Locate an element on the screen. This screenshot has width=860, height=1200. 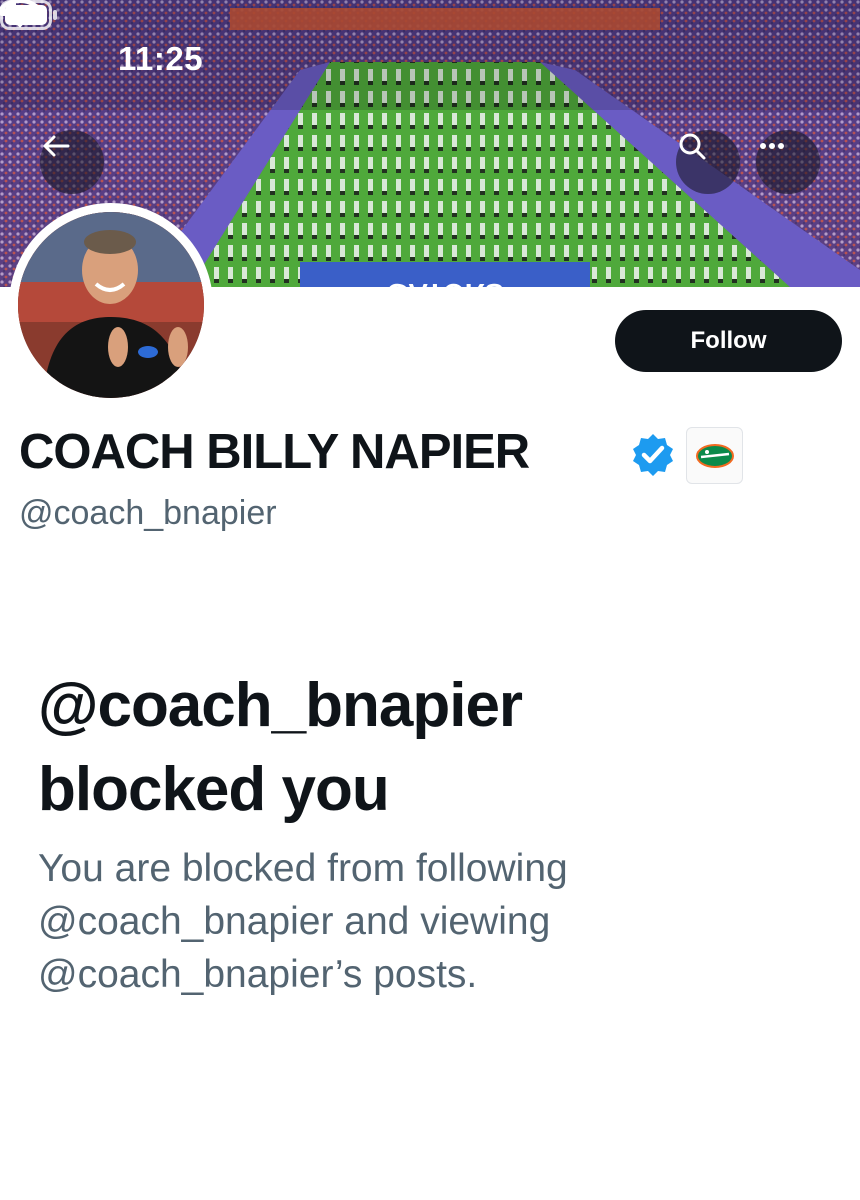
blocked-title: @coach_bnapier blocked you is located at coordinates (418, 748).